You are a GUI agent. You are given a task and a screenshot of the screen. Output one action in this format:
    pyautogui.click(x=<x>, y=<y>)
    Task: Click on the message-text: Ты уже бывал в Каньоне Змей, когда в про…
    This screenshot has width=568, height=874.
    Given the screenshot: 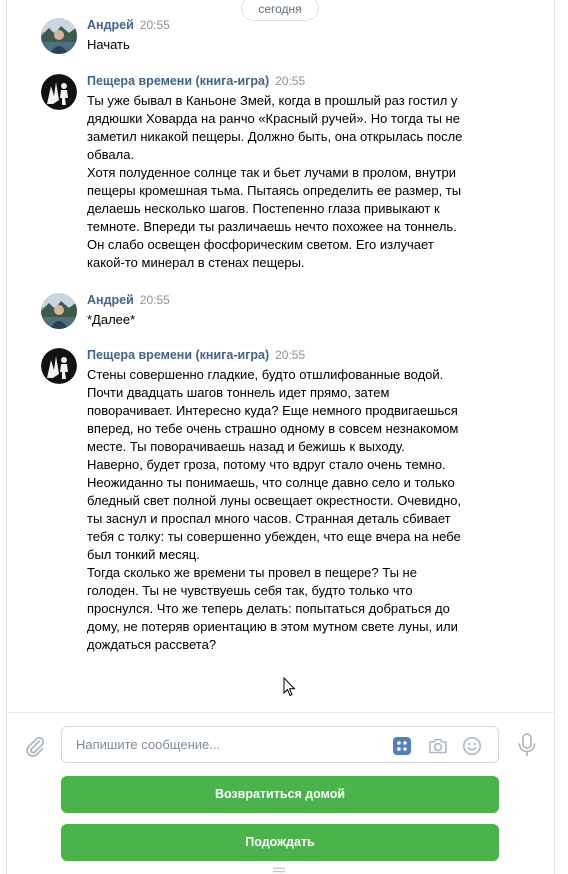 What is the action you would take?
    pyautogui.click(x=287, y=182)
    